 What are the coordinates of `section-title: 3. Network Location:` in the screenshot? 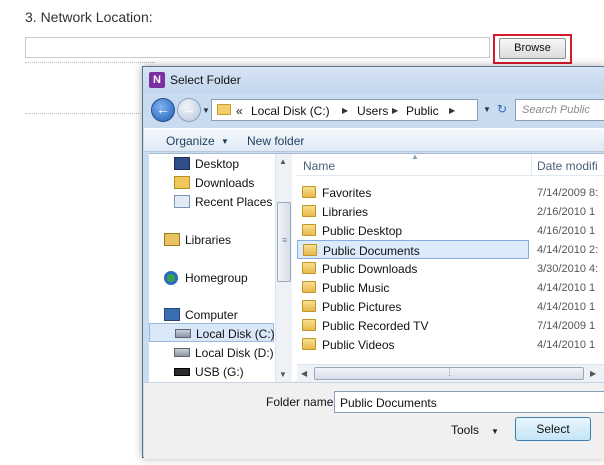 It's located at (89, 17).